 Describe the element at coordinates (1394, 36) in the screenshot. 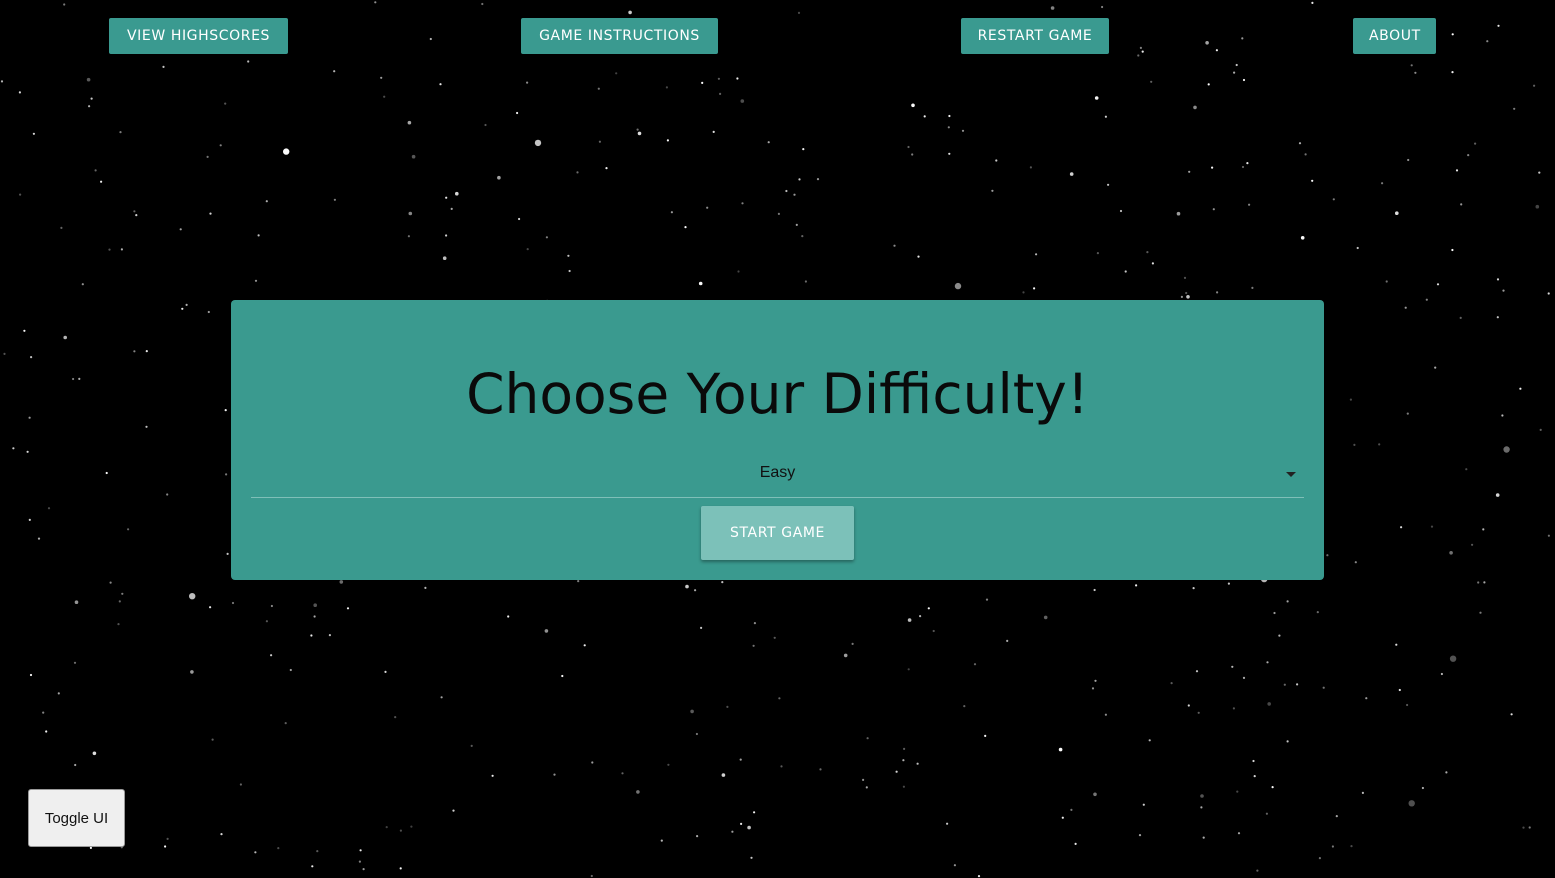

I see `about-button: ABOUT` at that location.